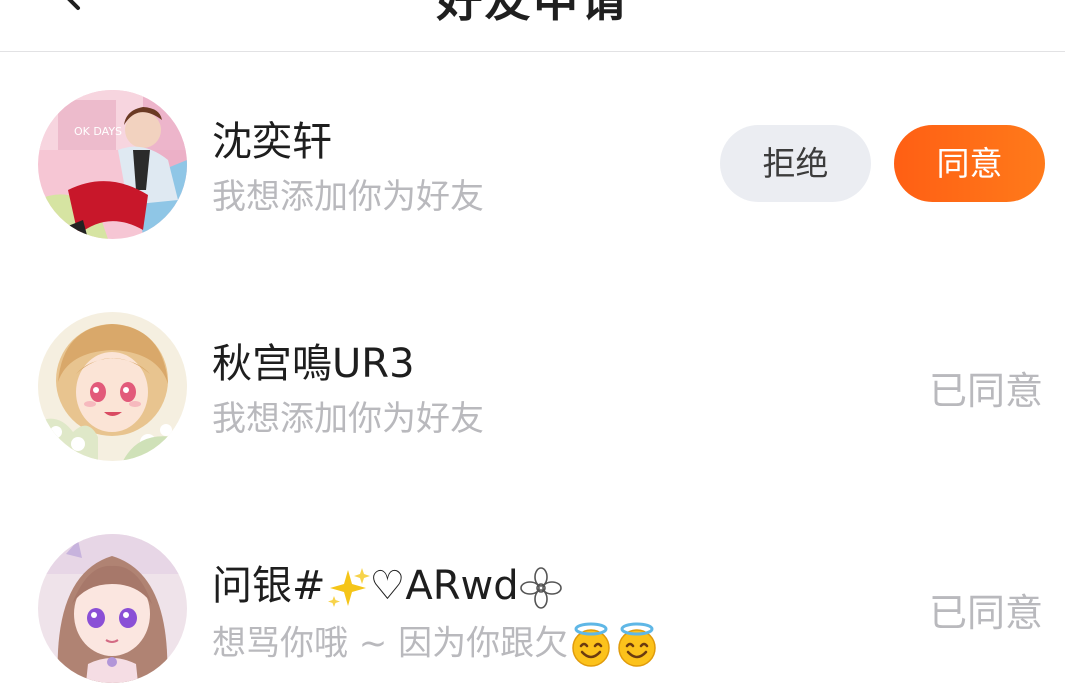 The width and height of the screenshot is (1065, 692). I want to click on requester-name: 问银# ♡ARwd, so click(387, 588).